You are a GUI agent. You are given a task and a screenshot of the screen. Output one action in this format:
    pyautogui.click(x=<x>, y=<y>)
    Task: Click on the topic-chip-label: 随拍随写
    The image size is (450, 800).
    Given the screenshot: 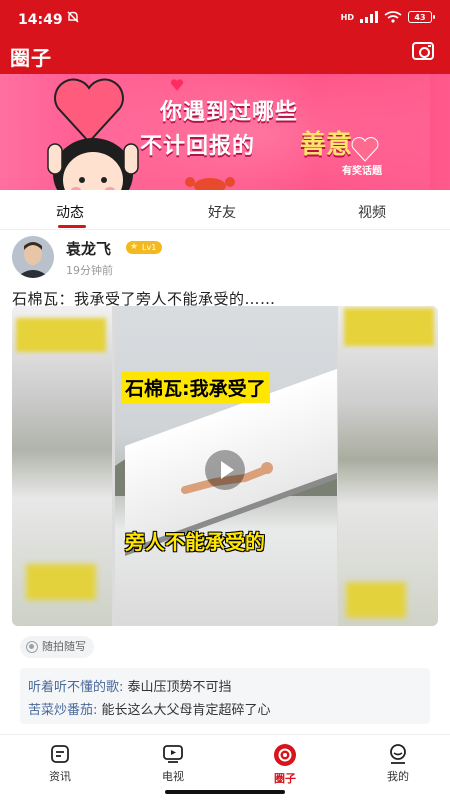 What is the action you would take?
    pyautogui.click(x=64, y=646)
    